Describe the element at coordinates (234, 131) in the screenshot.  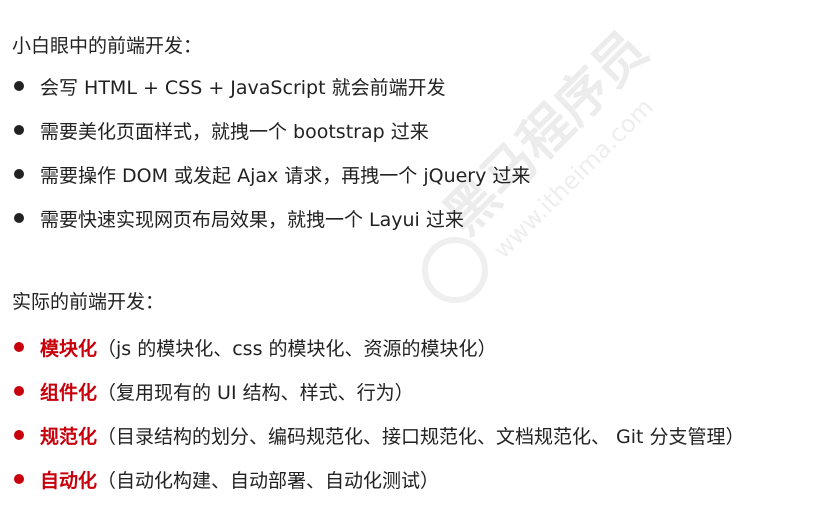
I see `item-text: 需要美化页面样式，就拽一个 bootstrap 过来` at that location.